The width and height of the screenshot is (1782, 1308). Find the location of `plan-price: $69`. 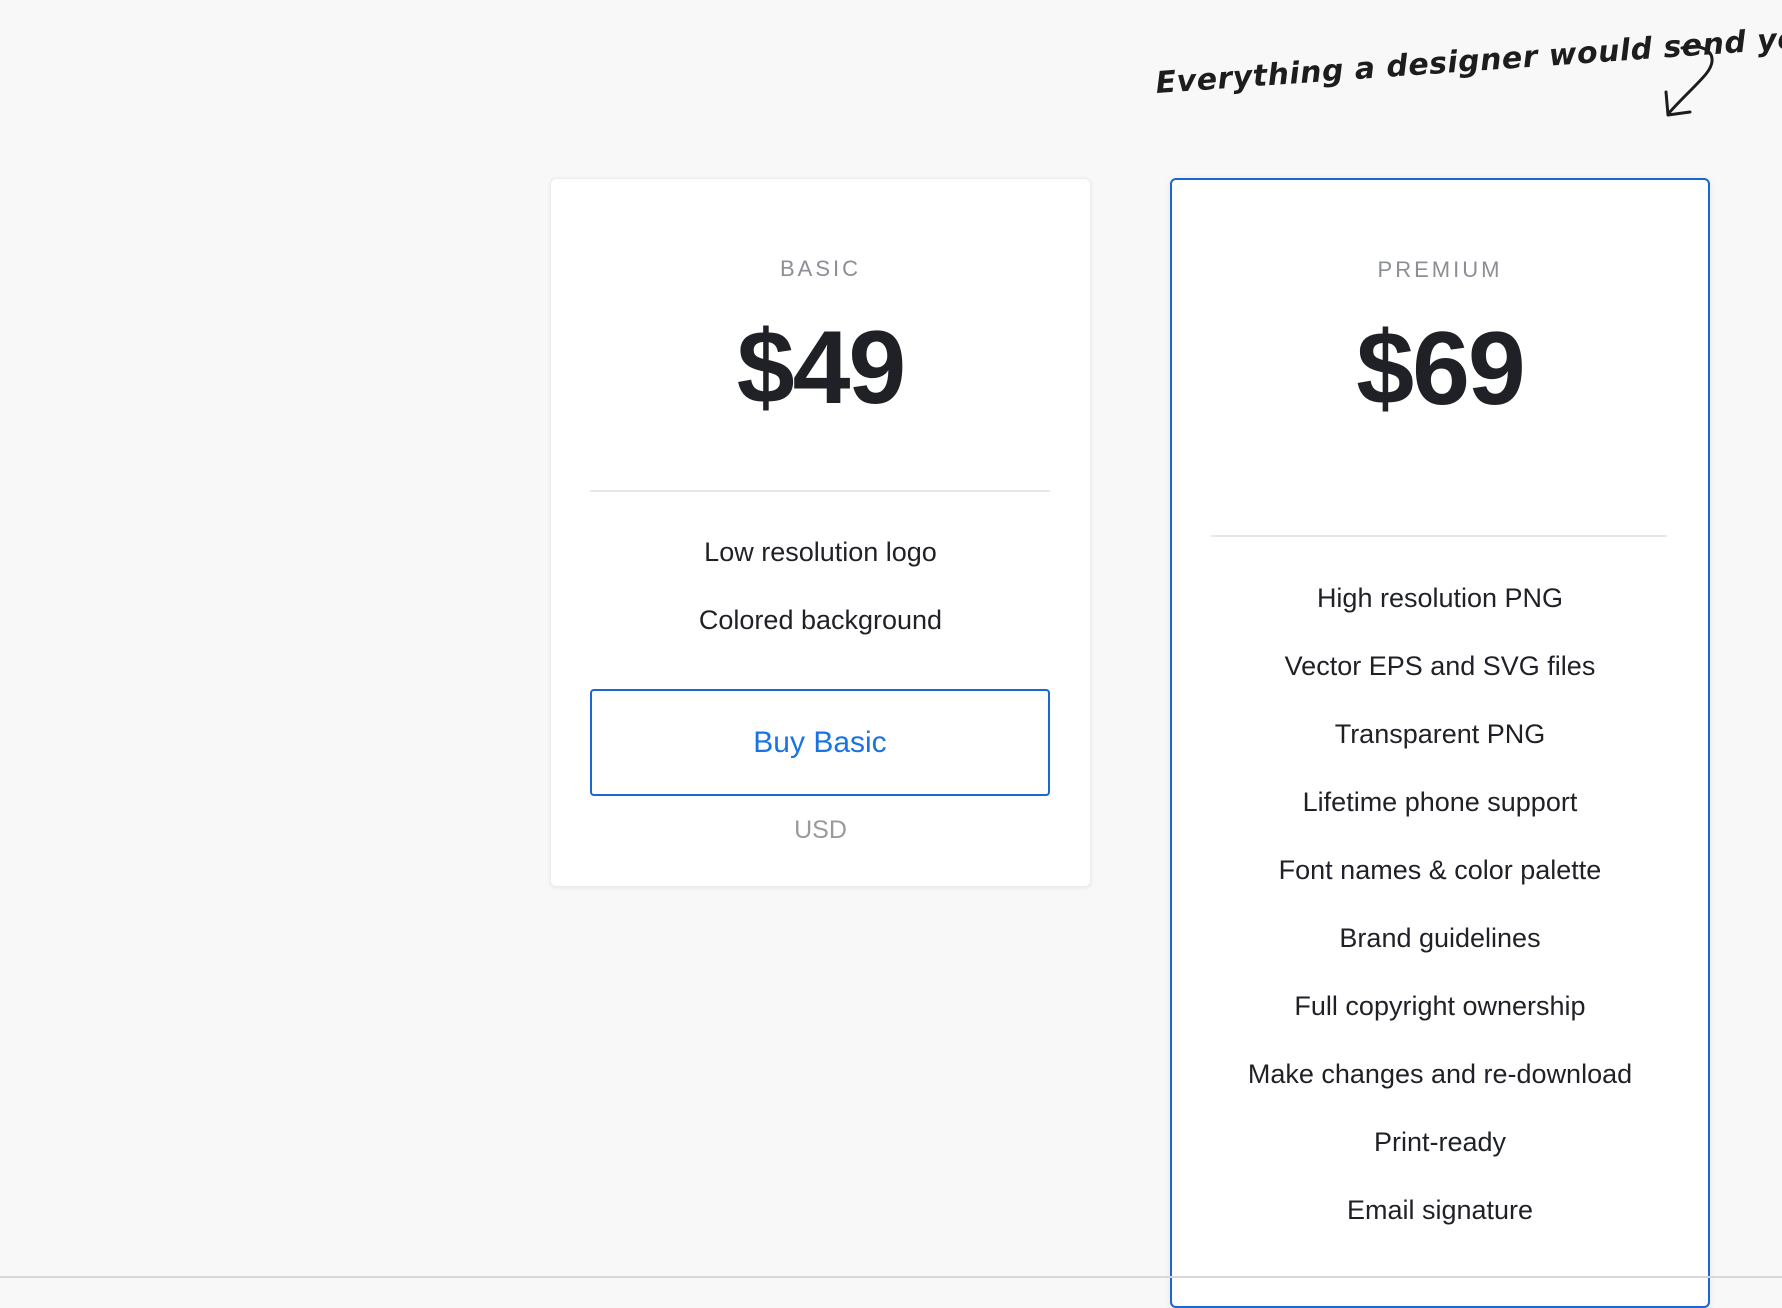

plan-price: $69 is located at coordinates (1441, 369).